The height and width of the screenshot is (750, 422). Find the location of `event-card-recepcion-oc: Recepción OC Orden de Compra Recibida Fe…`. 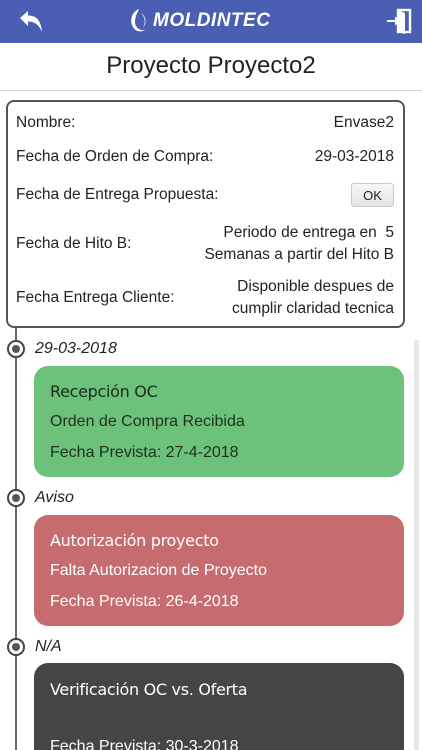

event-card-recepcion-oc: Recepción OC Orden de Compra Recibida Fe… is located at coordinates (219, 421).